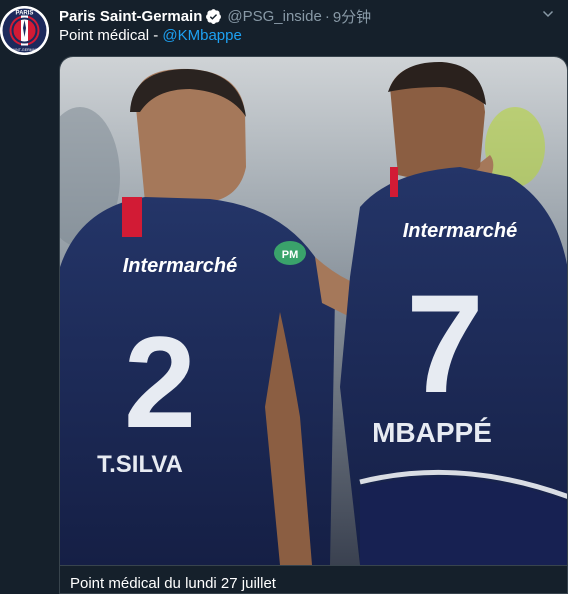 The height and width of the screenshot is (594, 568). What do you see at coordinates (130, 16) in the screenshot?
I see `author-name: Paris Saint-Germain` at bounding box center [130, 16].